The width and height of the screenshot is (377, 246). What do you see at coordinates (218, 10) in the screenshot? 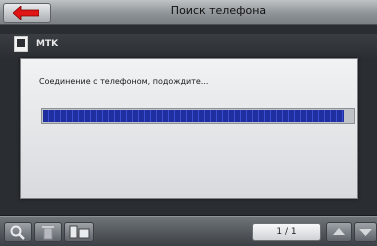
I see `page-title: Поиск телефона` at bounding box center [218, 10].